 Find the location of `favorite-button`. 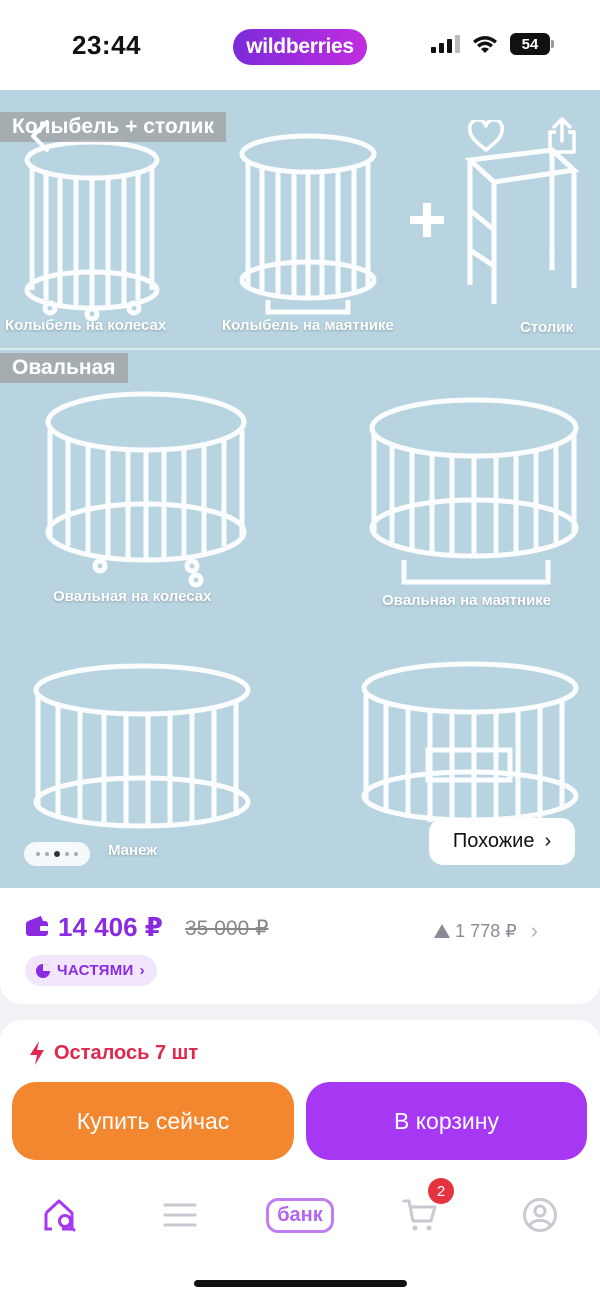

favorite-button is located at coordinates (486, 136).